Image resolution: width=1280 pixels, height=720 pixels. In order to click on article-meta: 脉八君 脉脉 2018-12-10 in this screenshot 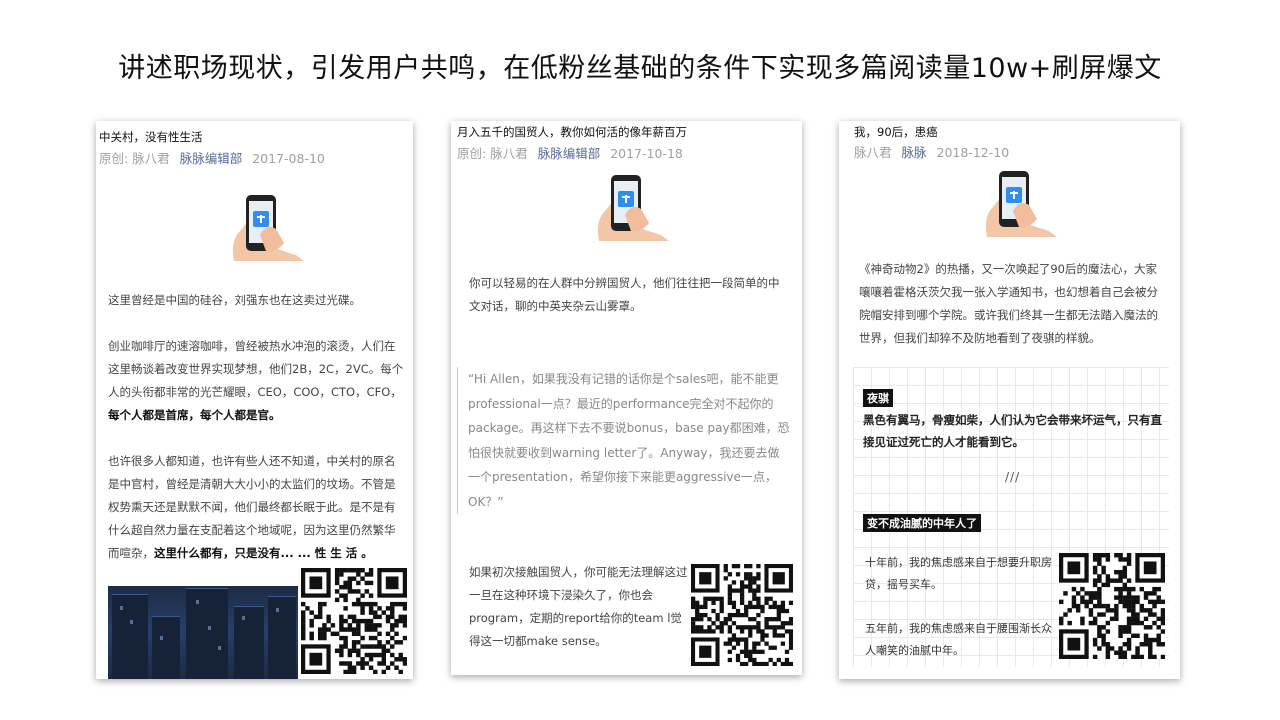, I will do `click(931, 151)`.